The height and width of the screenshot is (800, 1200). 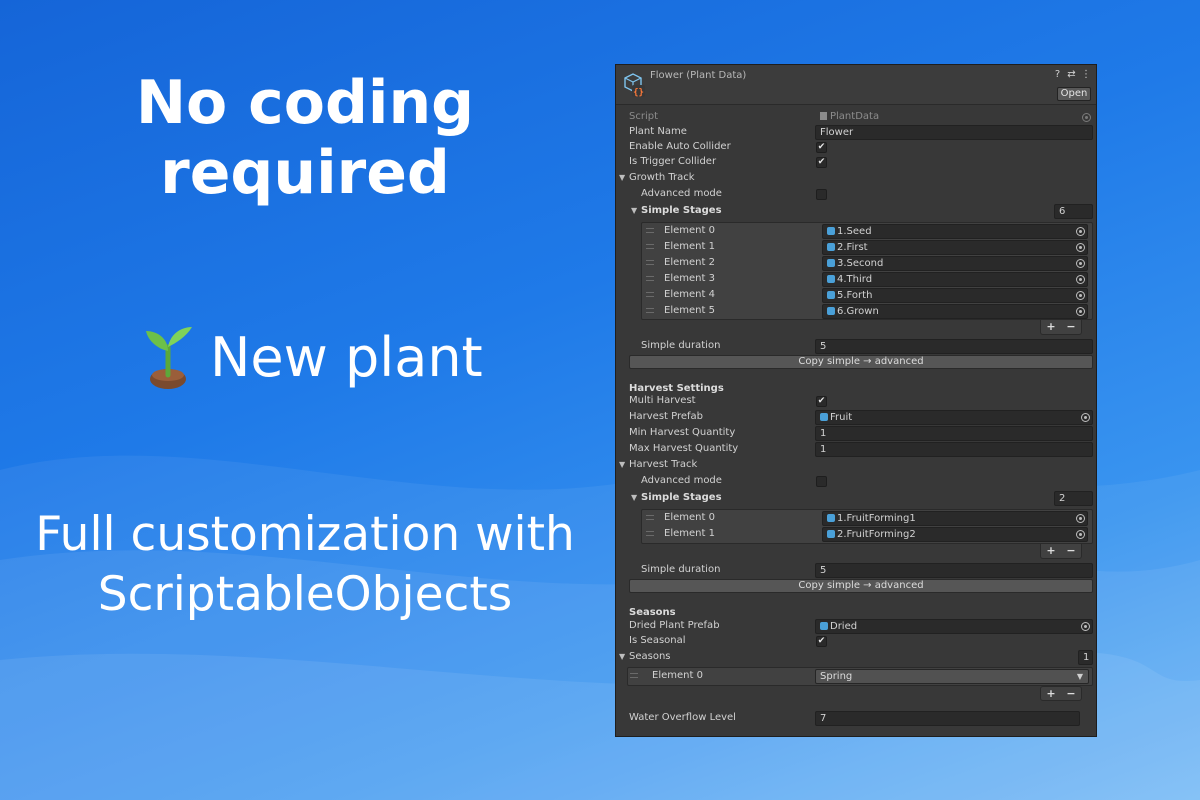 What do you see at coordinates (955, 263) in the screenshot?
I see `element-object-field: 3.Second` at bounding box center [955, 263].